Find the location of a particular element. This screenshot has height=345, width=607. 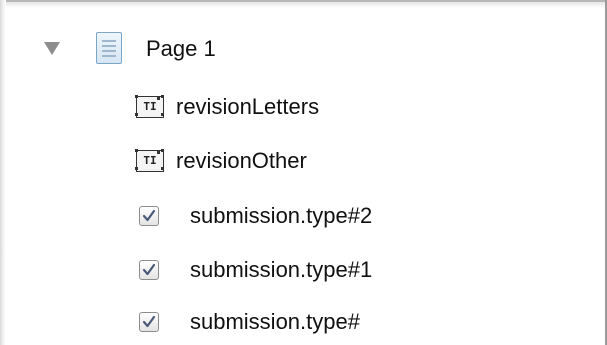

tree-root-label: Page 1 is located at coordinates (181, 49).